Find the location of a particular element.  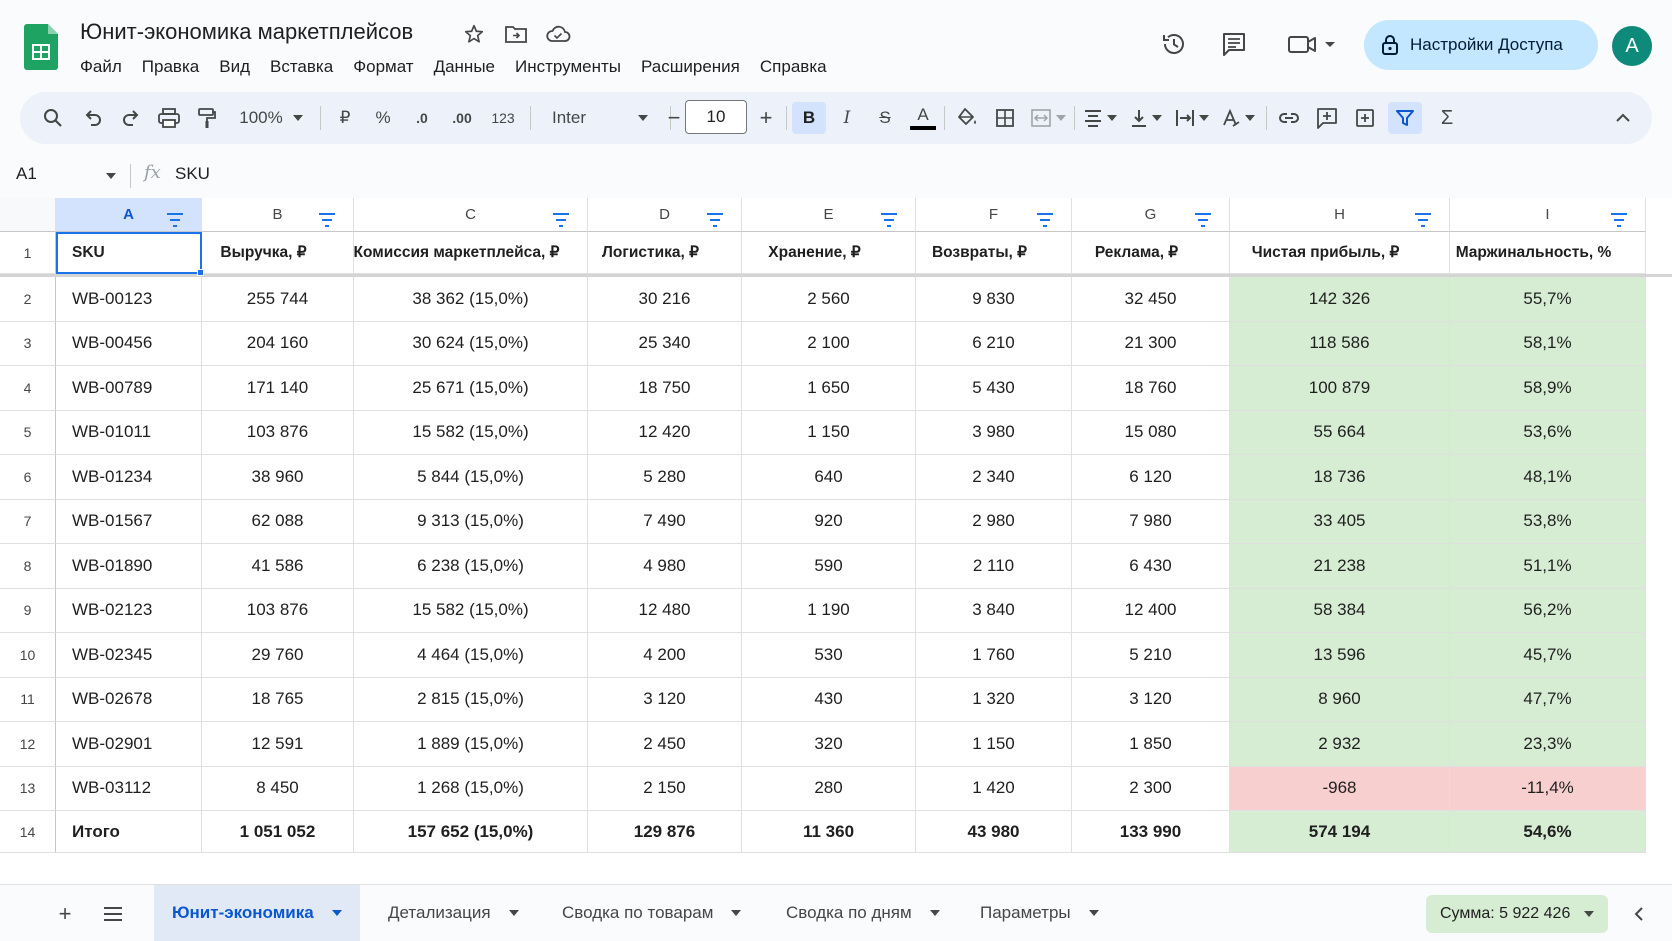

menu-data: Данные is located at coordinates (464, 67).